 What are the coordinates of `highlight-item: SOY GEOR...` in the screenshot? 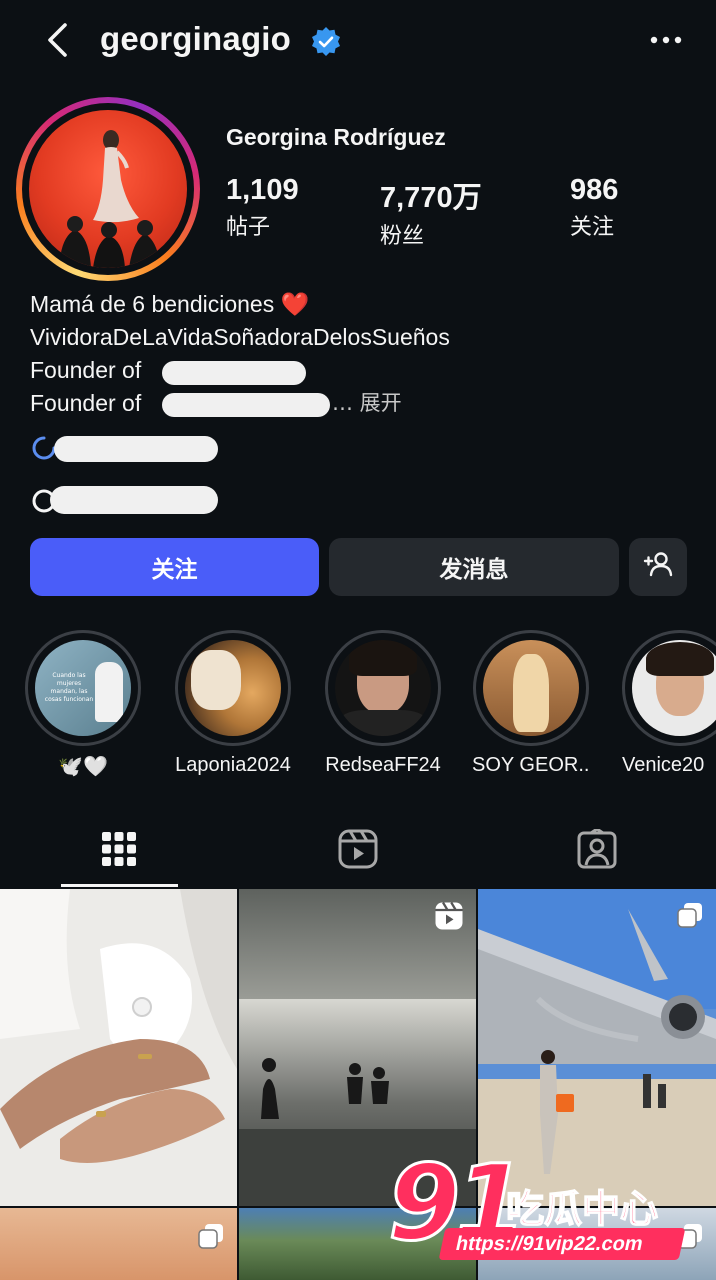 It's located at (531, 703).